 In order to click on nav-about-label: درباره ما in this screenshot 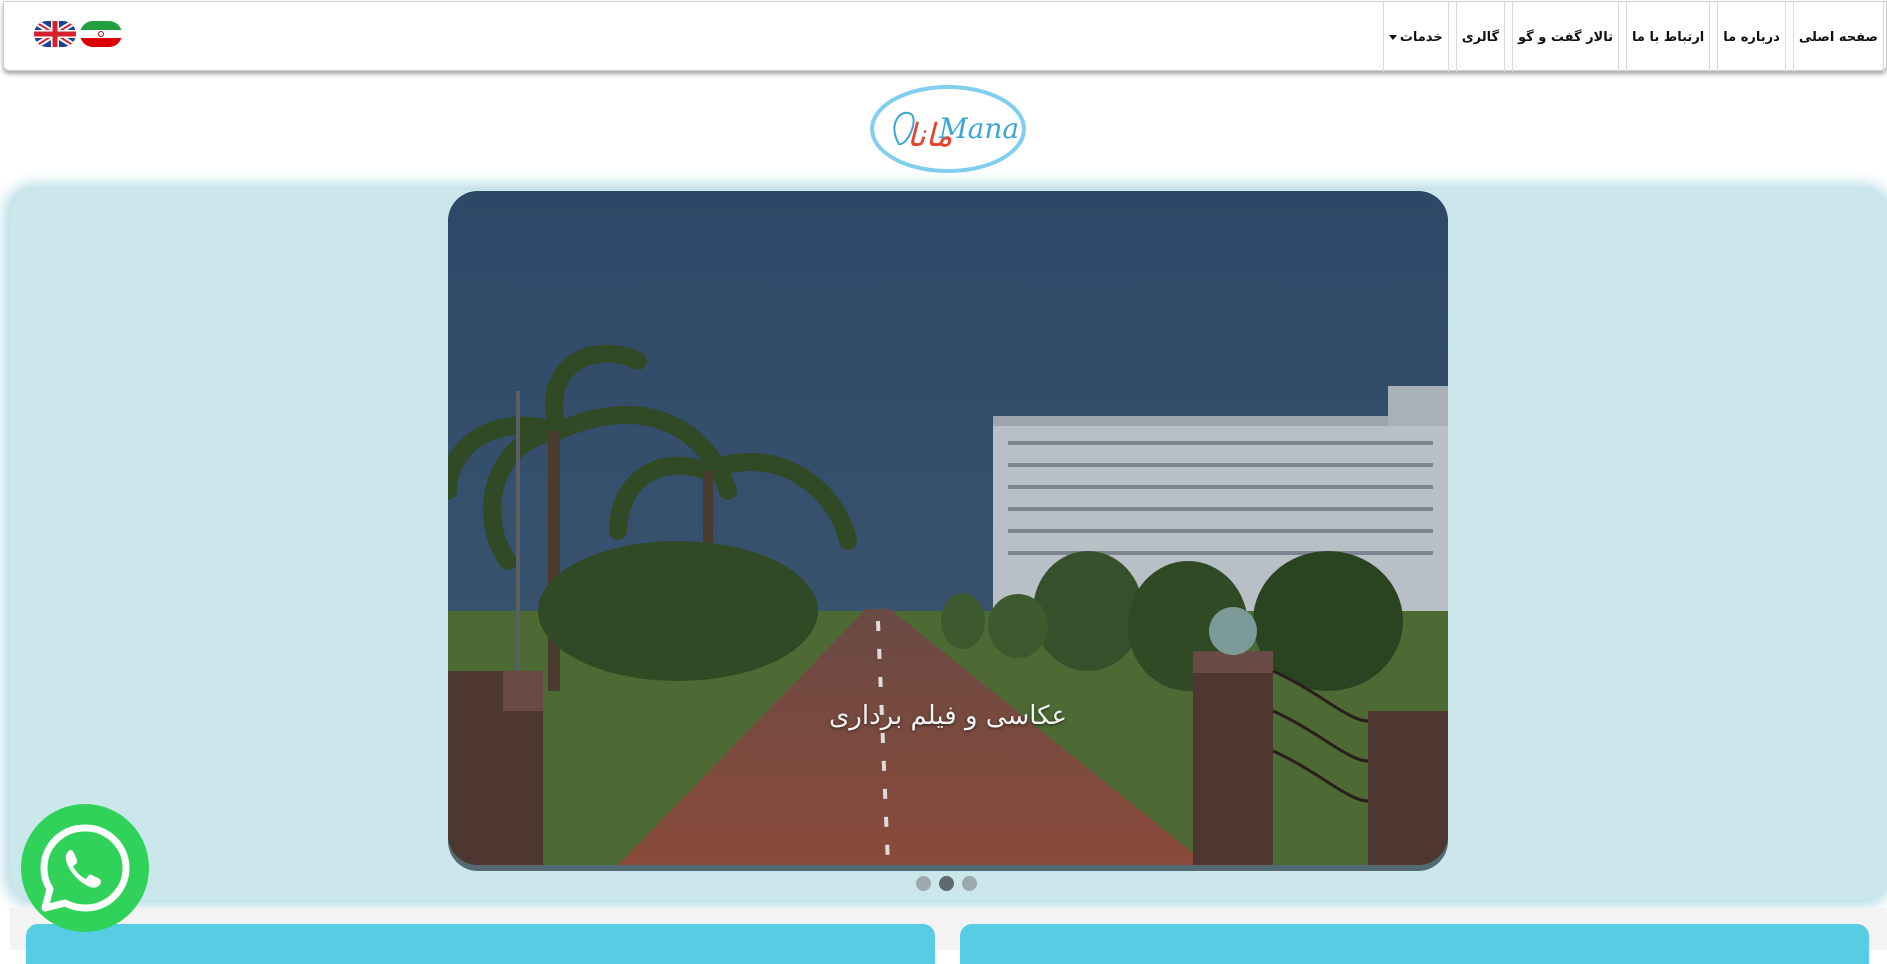, I will do `click(1751, 37)`.